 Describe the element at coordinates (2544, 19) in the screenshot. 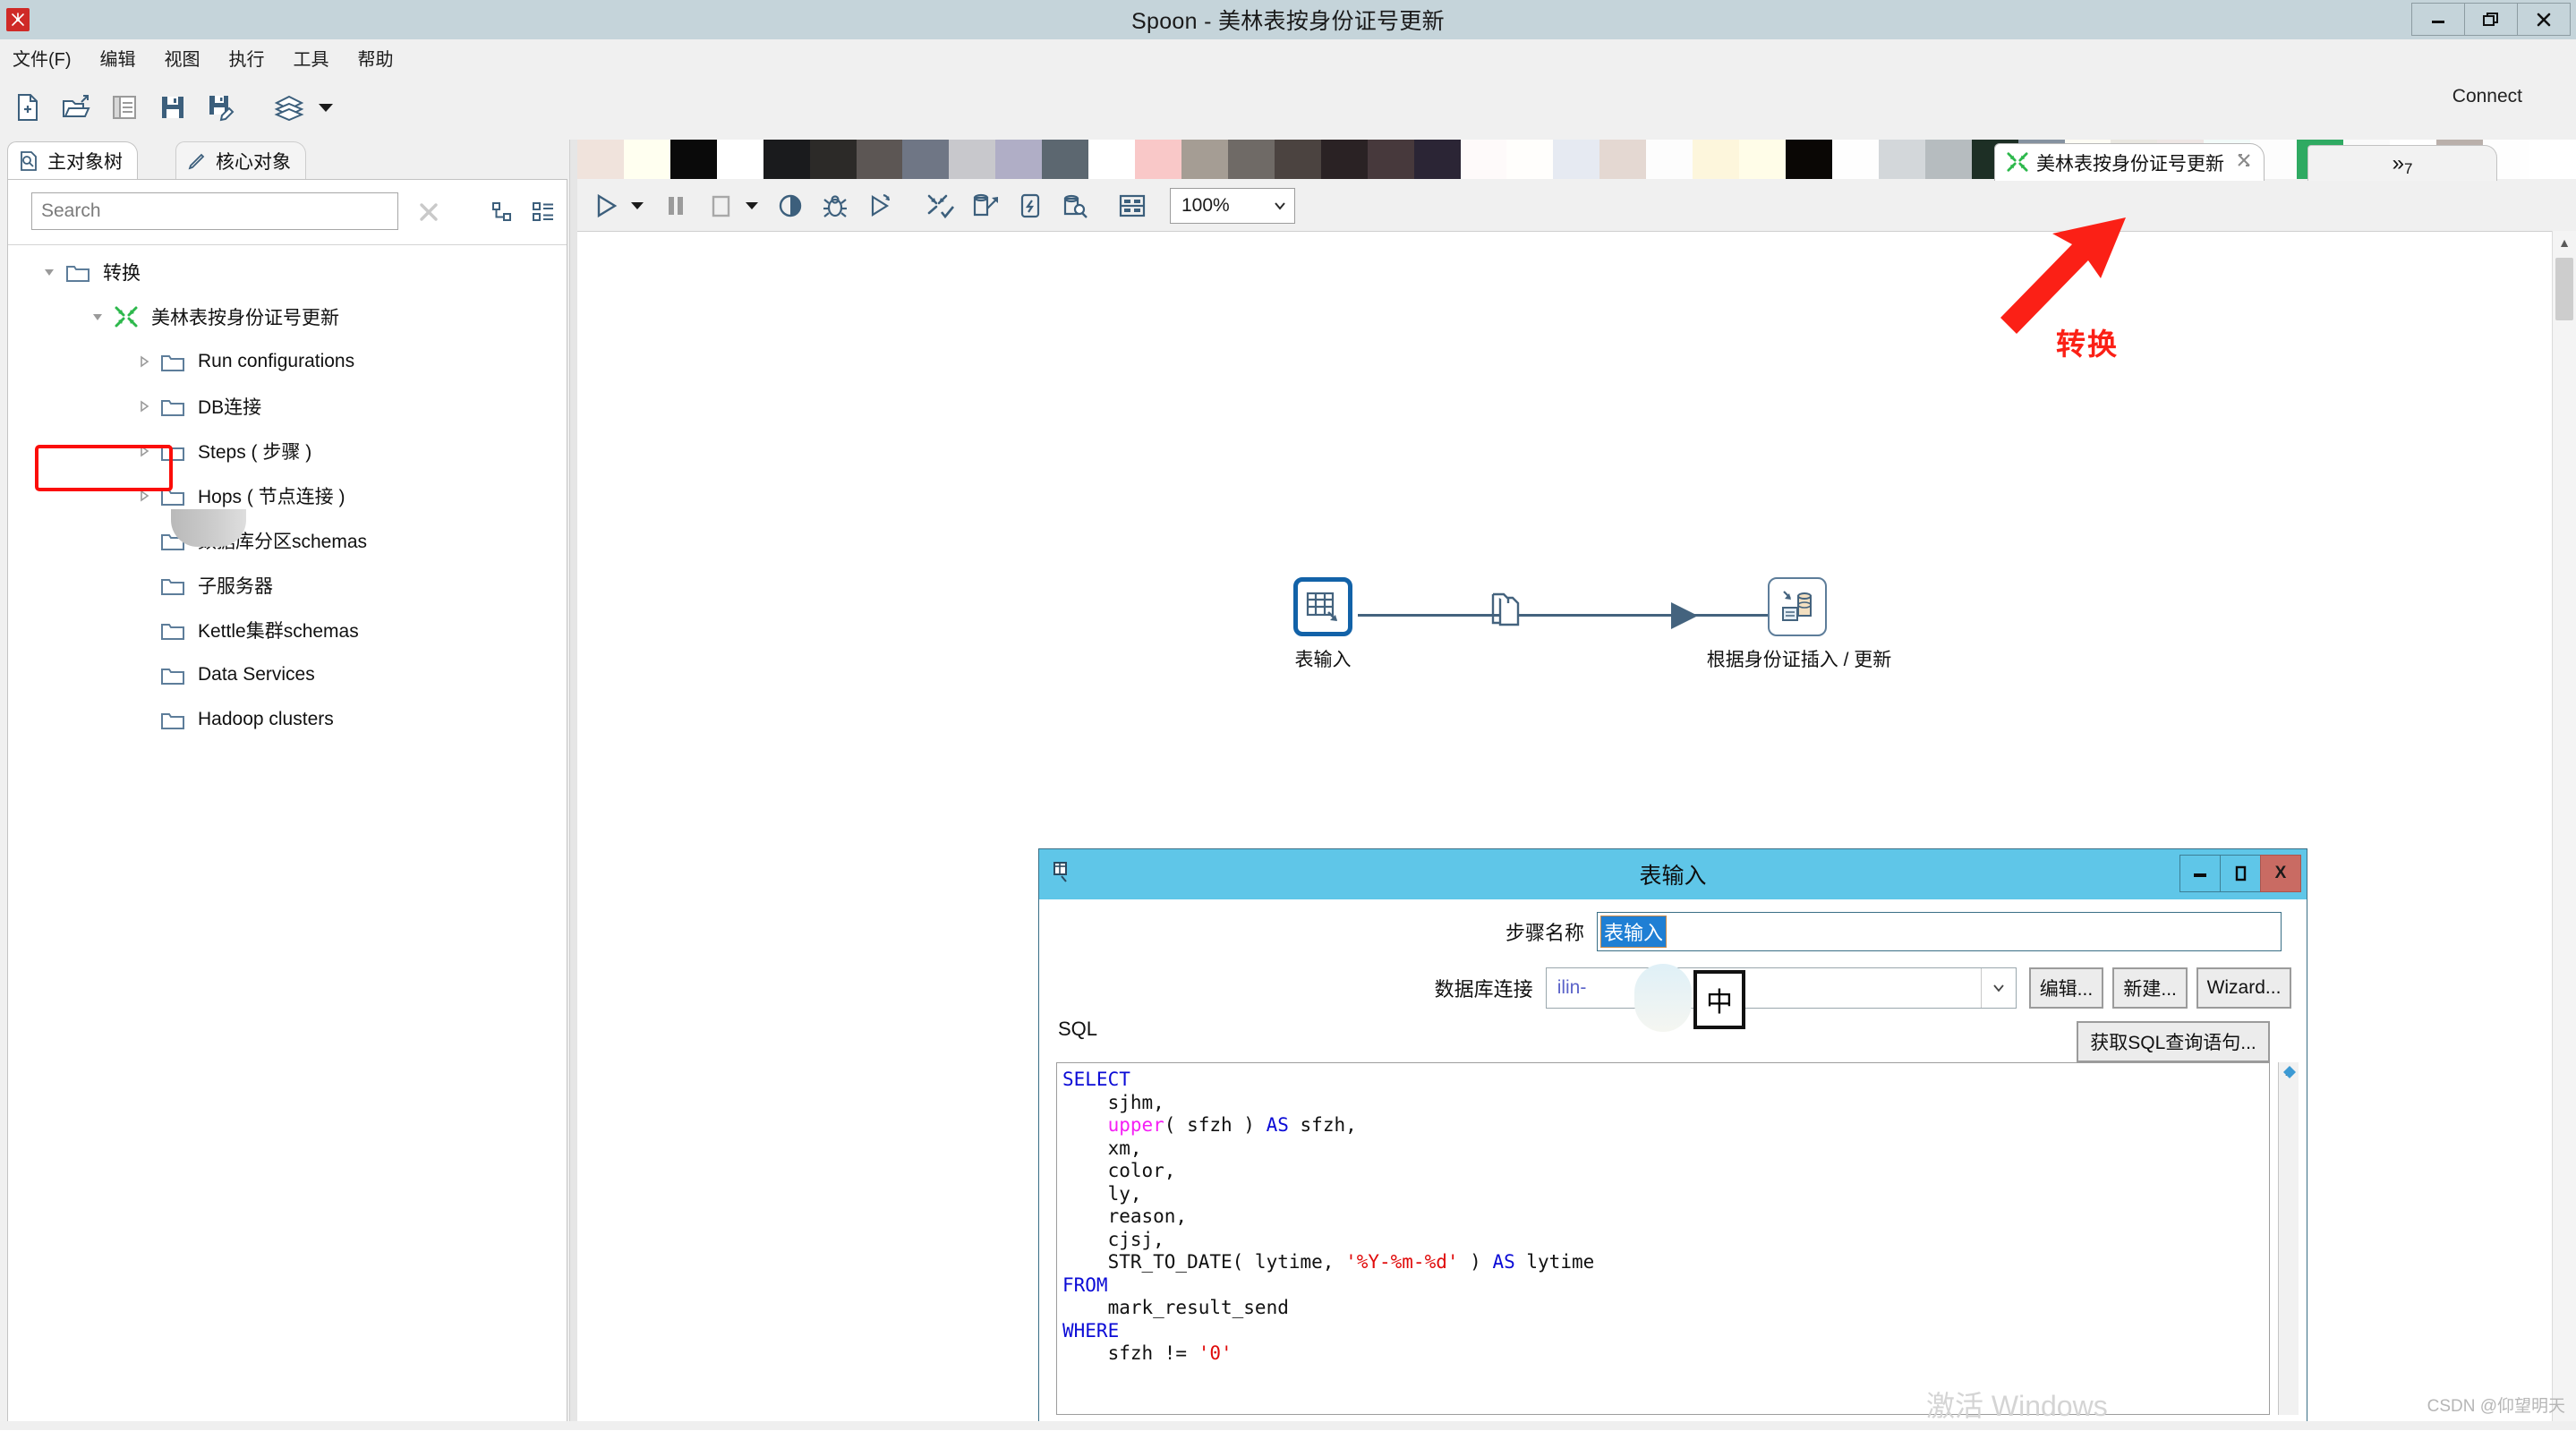

I see `close-button` at that location.